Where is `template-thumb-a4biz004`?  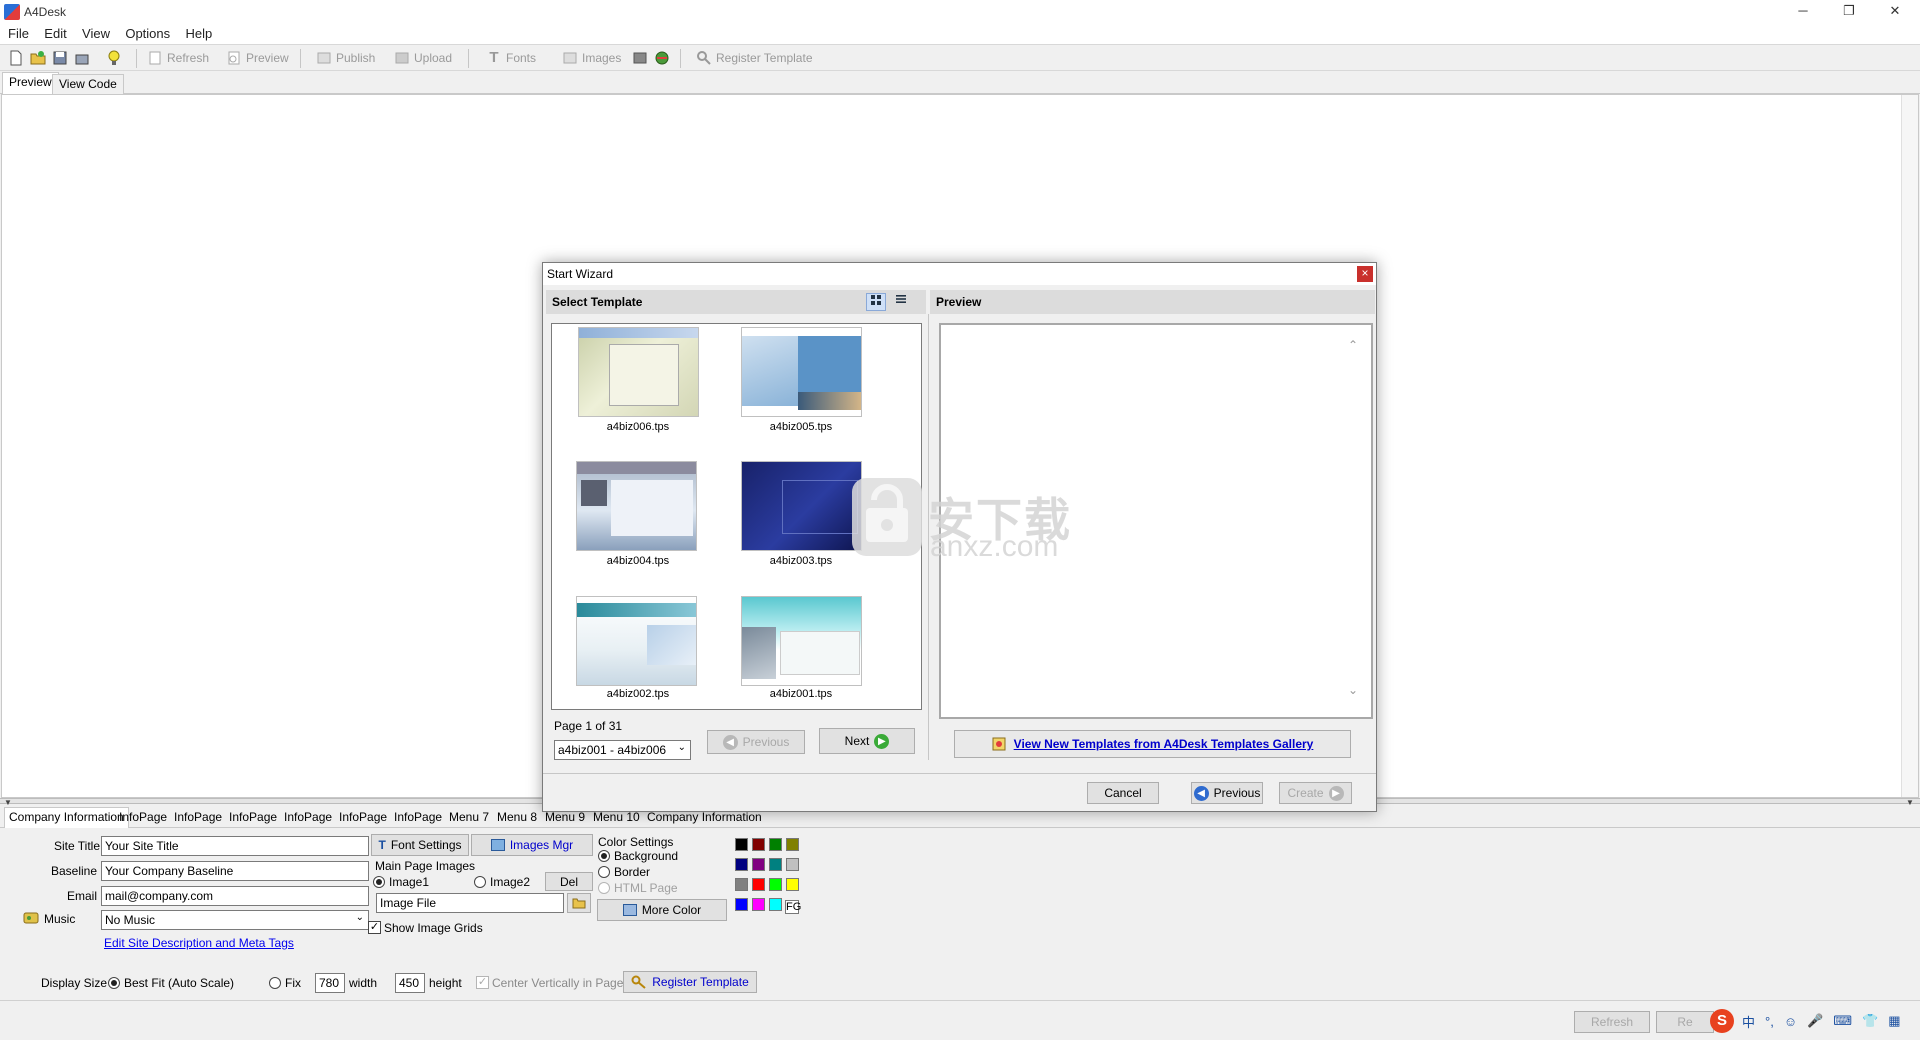
template-thumb-a4biz004 is located at coordinates (636, 506).